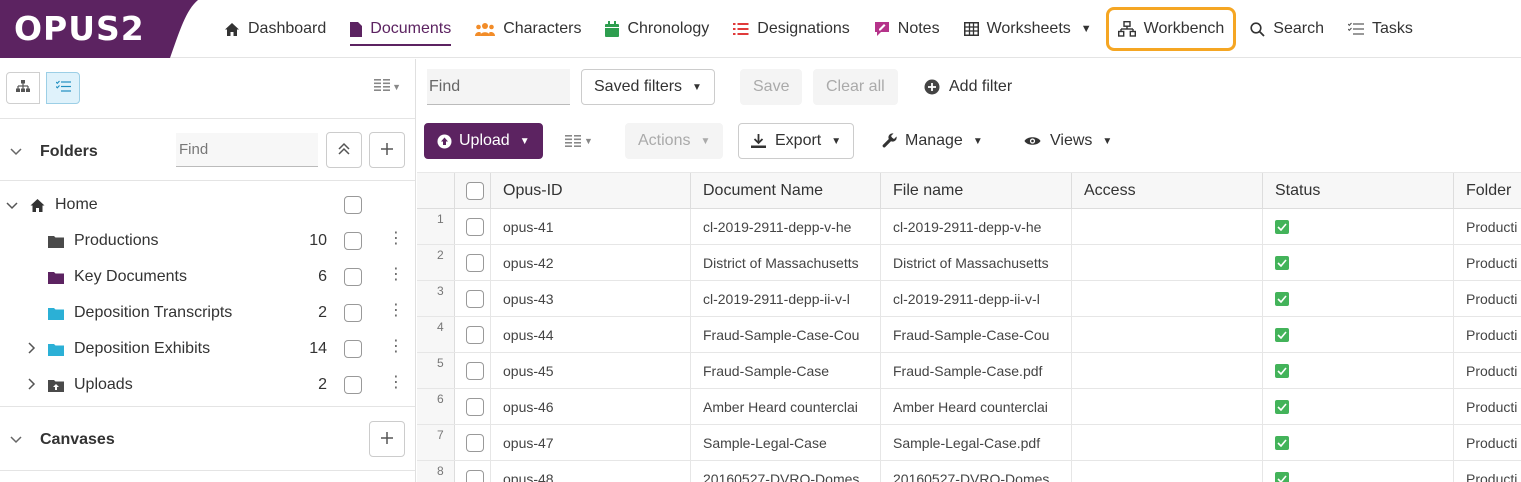 This screenshot has width=1521, height=482. I want to click on upload-icon, so click(444, 141).